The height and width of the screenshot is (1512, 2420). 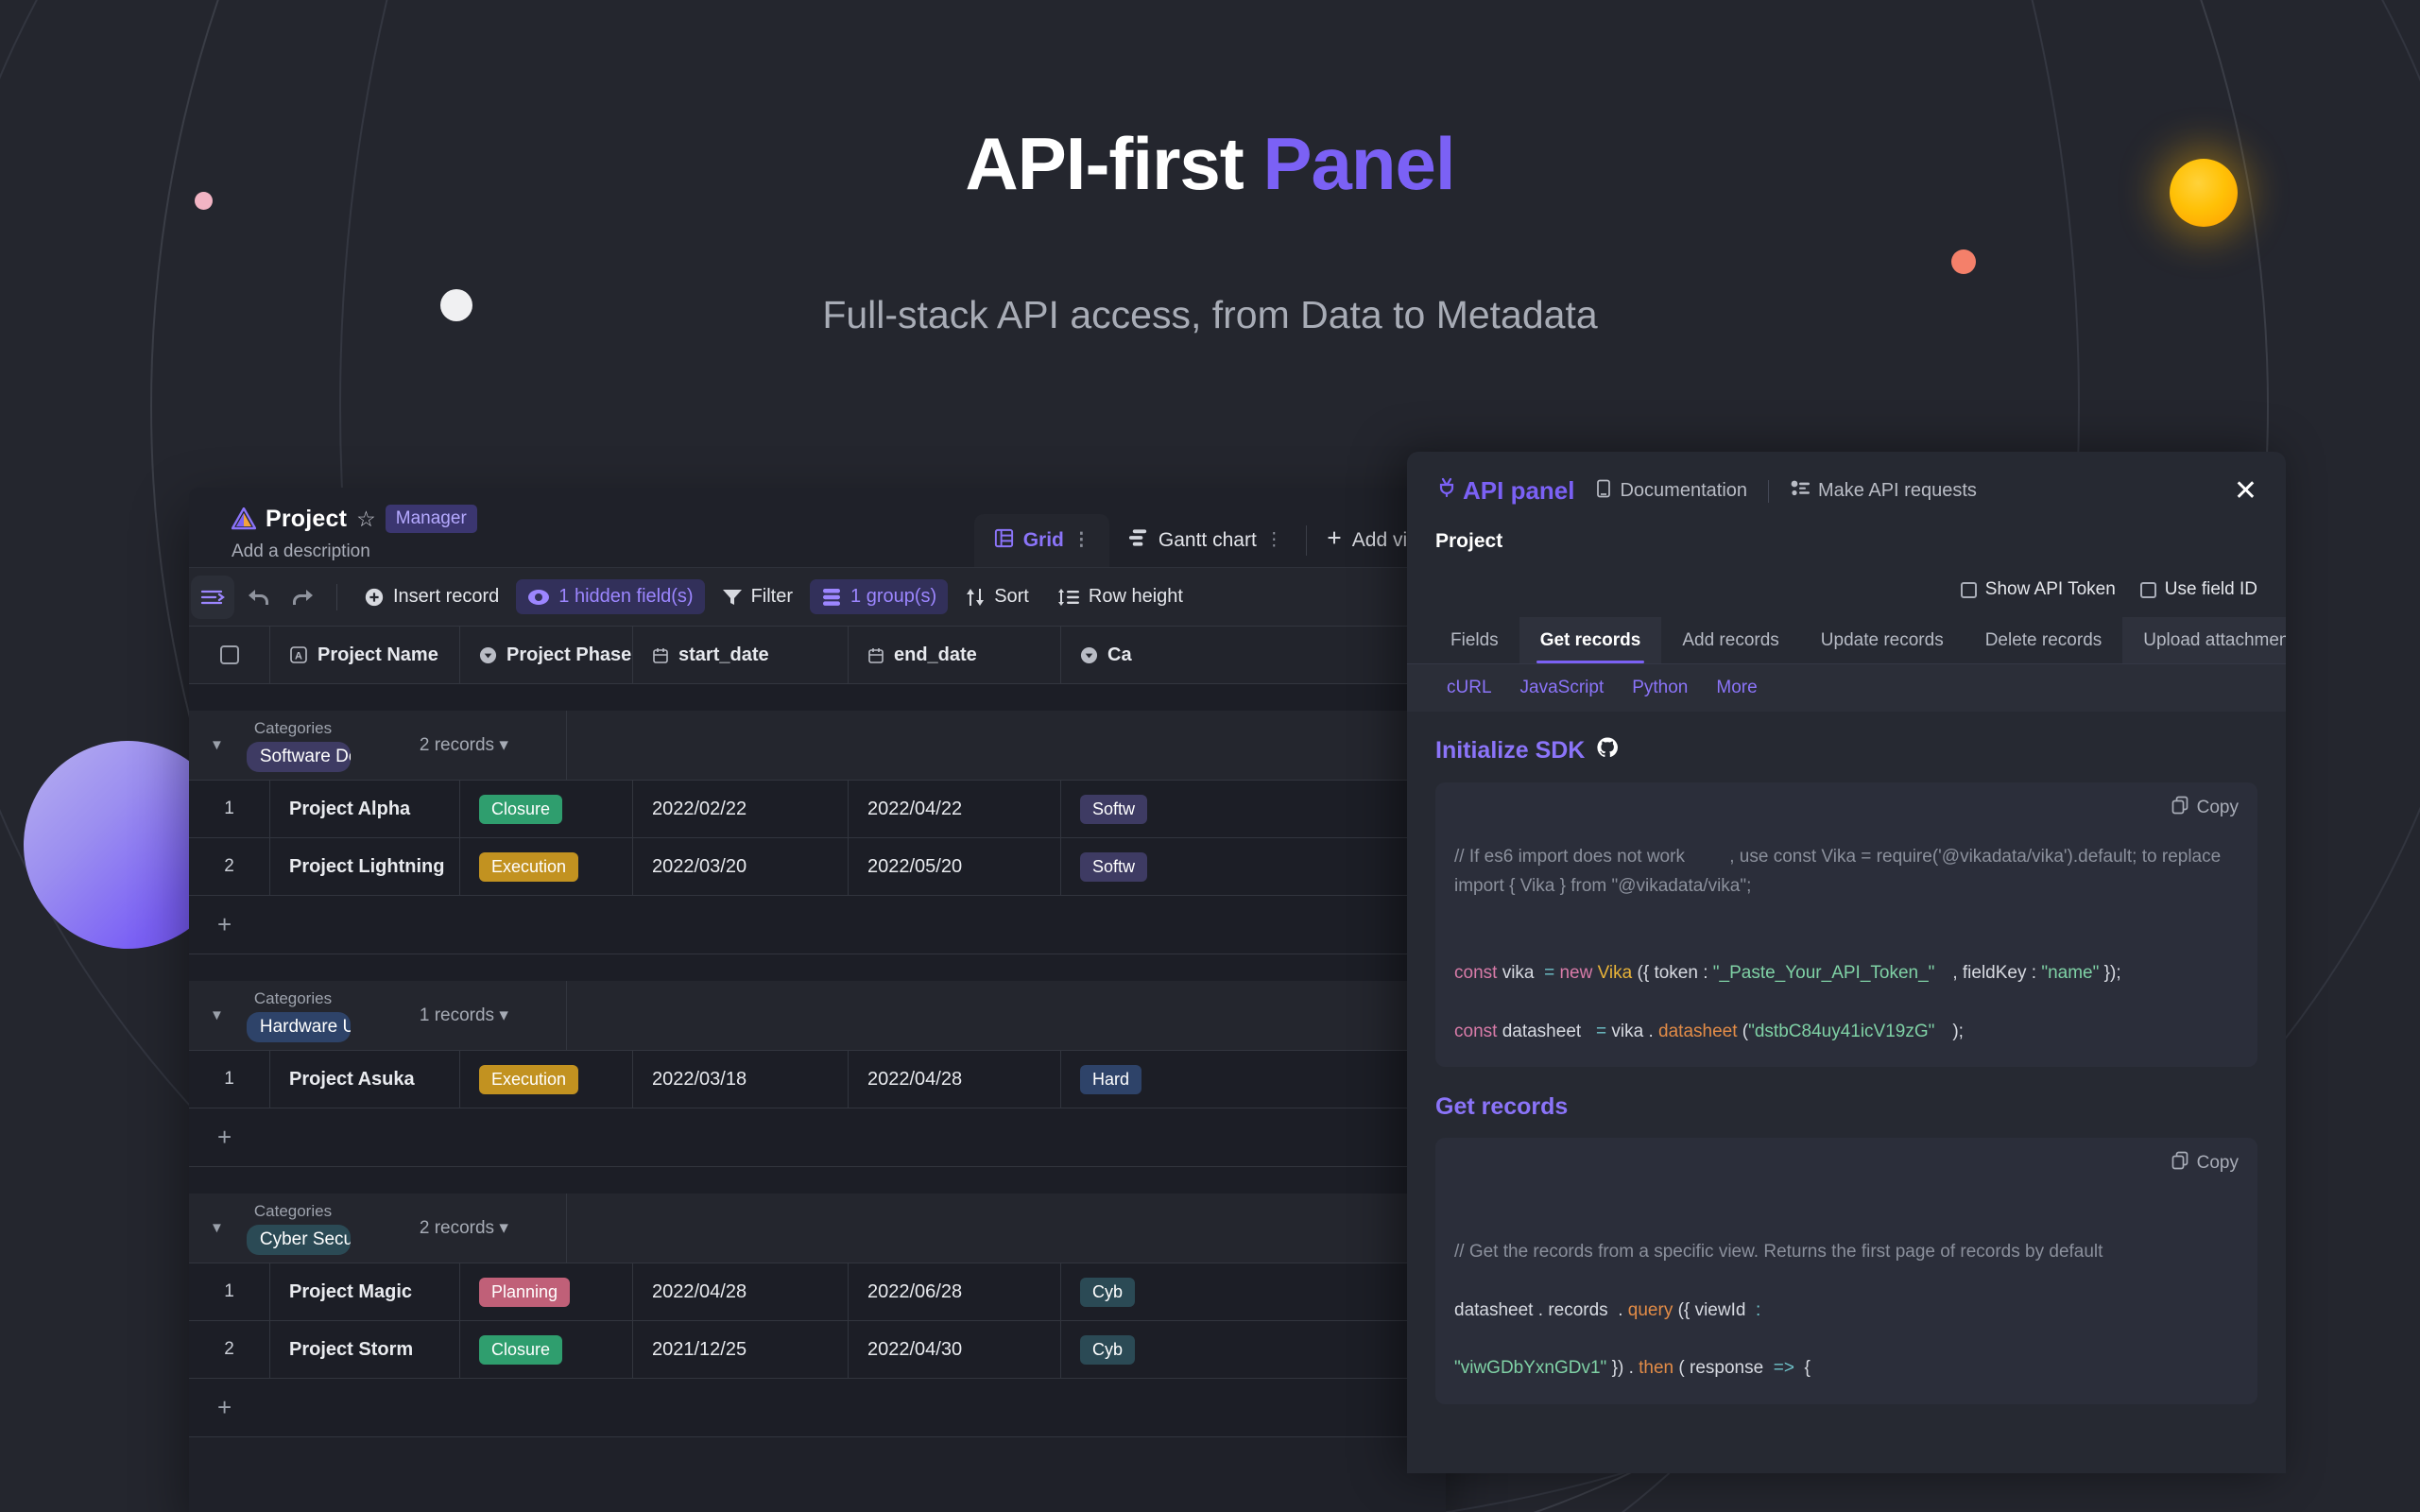 I want to click on tab-upload-attachment: Upload attachment, so click(x=2204, y=640).